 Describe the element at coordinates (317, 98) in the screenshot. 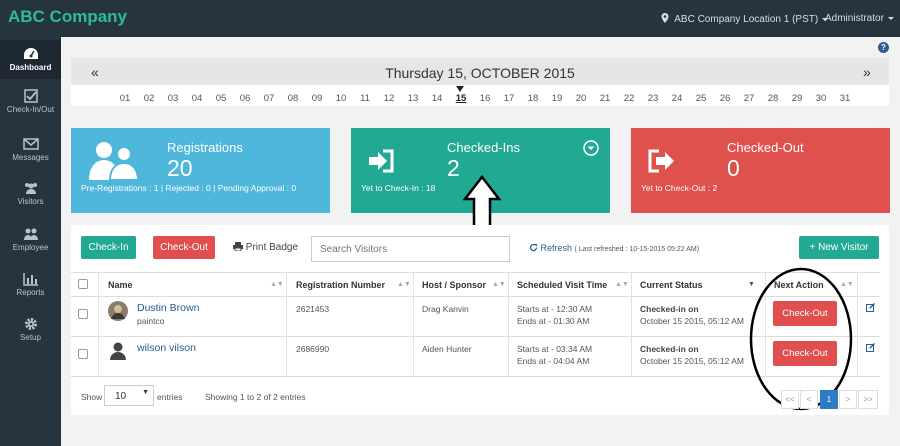

I see `day-09: 09` at that location.